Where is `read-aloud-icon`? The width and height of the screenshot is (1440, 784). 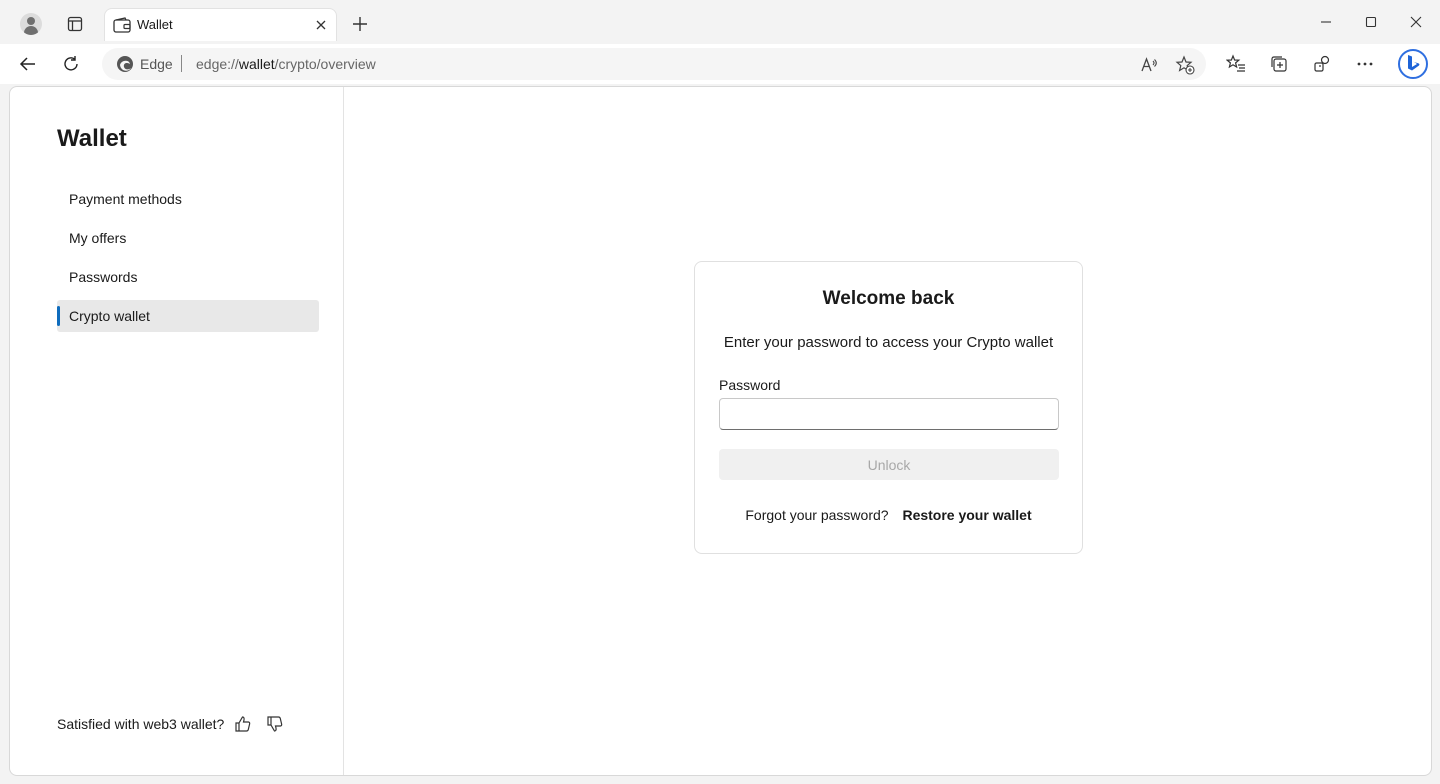
read-aloud-icon is located at coordinates (1149, 64).